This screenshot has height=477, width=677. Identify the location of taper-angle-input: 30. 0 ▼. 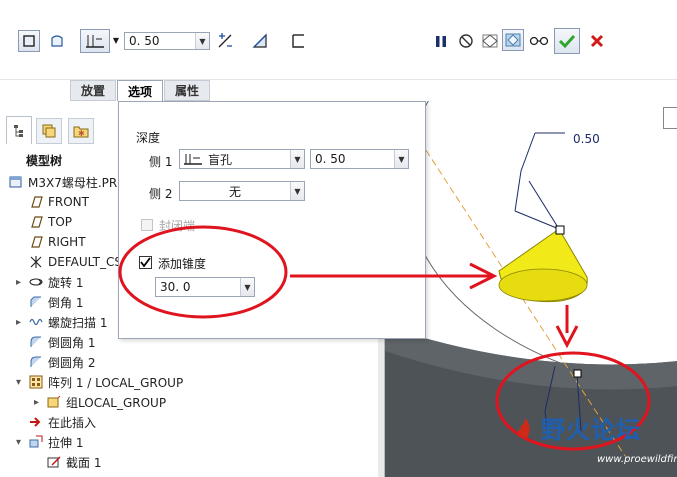
(205, 287).